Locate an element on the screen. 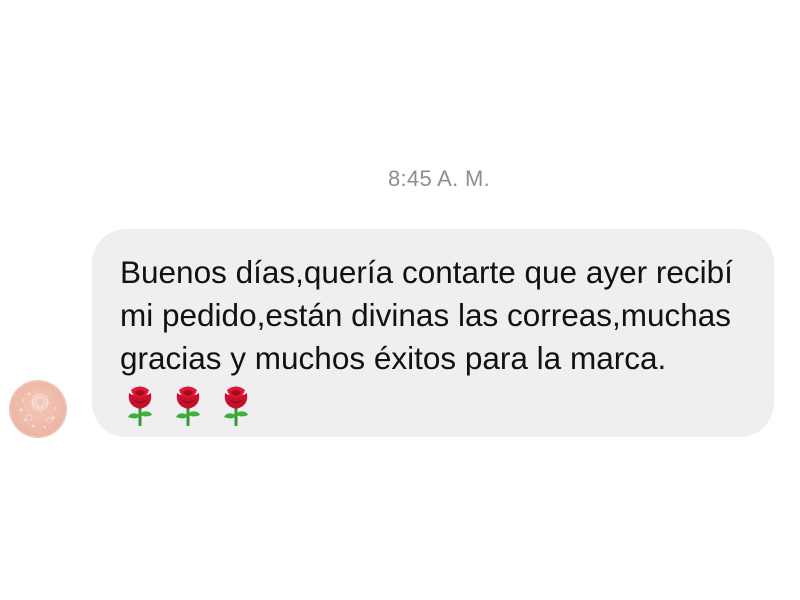 Image resolution: width=800 pixels, height=600 pixels. avatar is located at coordinates (38, 409).